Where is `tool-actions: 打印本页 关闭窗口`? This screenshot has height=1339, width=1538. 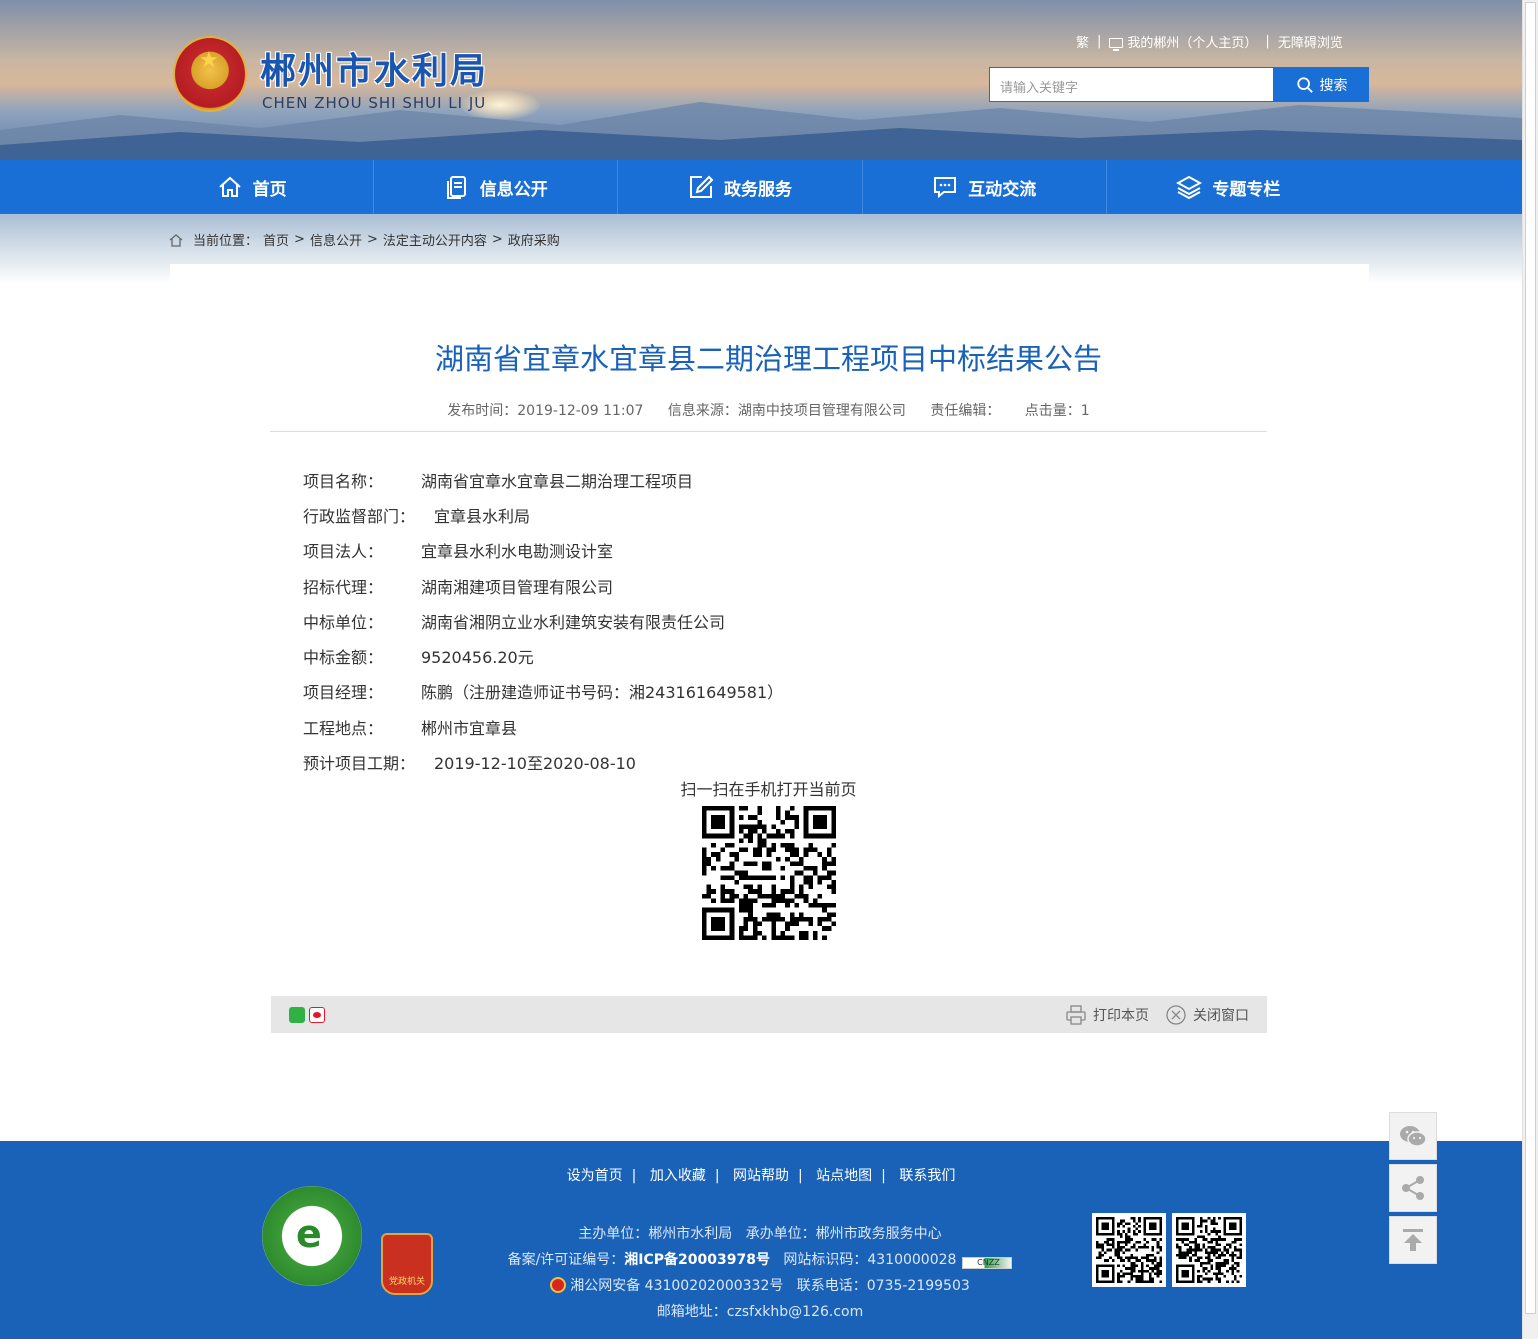
tool-actions: 打印本页 关闭窗口 is located at coordinates (1157, 1015).